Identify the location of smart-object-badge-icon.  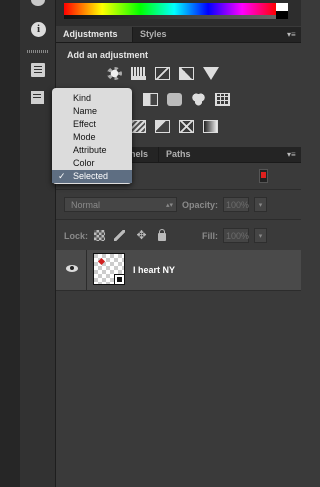
(119, 279).